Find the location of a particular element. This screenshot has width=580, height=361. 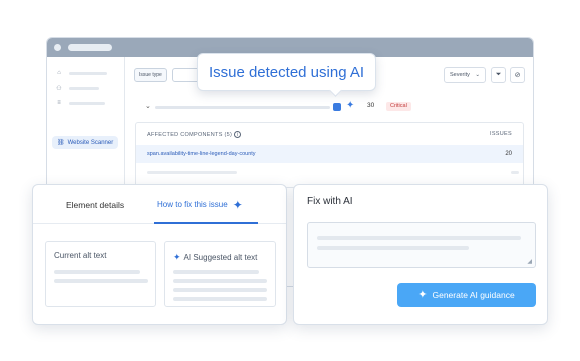

issues-header: ISSUES is located at coordinates (501, 134).